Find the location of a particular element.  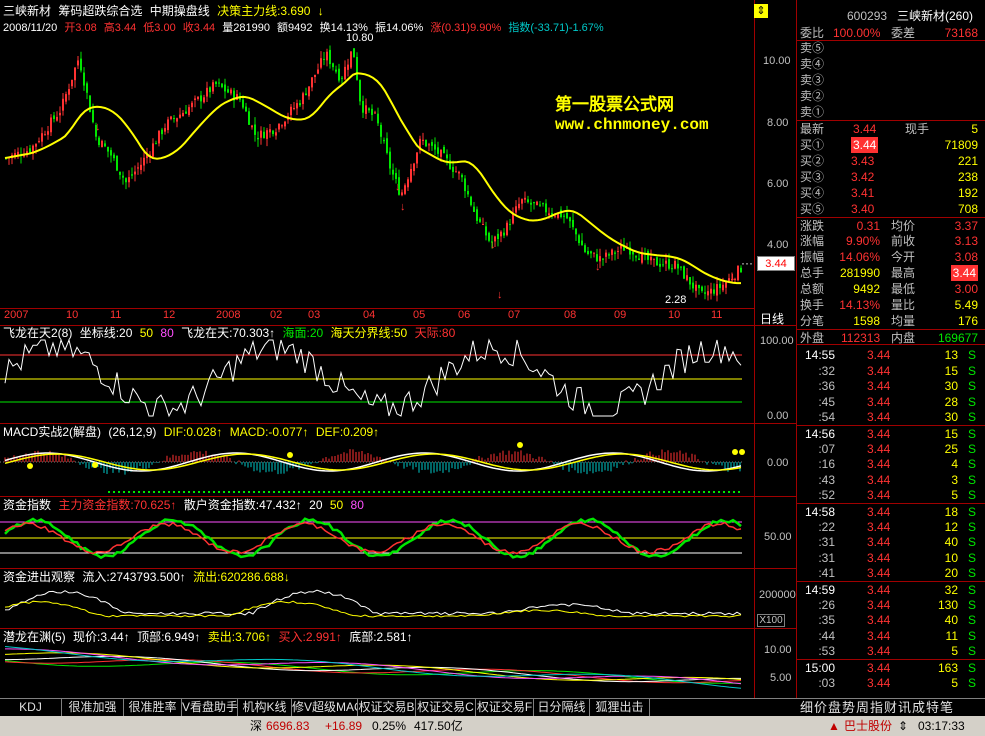

bid-level-row: 买④ 3.41 192 is located at coordinates (891, 193).